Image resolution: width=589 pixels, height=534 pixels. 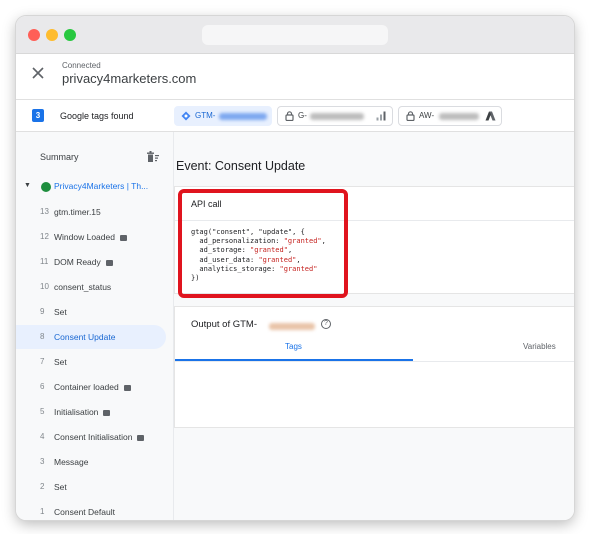 I want to click on sidebar-event-item: 10 consent_status, so click(x=91, y=287).